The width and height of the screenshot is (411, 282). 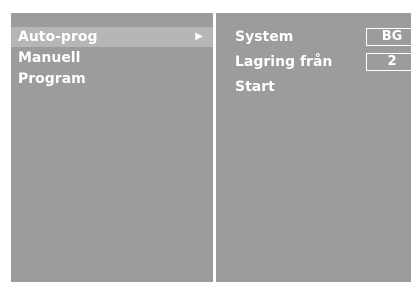 What do you see at coordinates (49, 58) in the screenshot?
I see `menu-item-label: Manuell` at bounding box center [49, 58].